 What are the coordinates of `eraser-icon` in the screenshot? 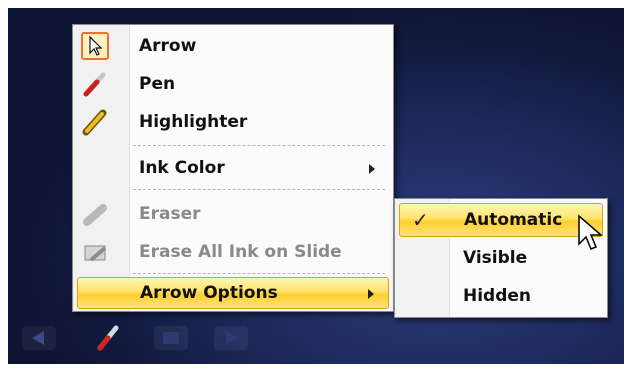 It's located at (95, 214).